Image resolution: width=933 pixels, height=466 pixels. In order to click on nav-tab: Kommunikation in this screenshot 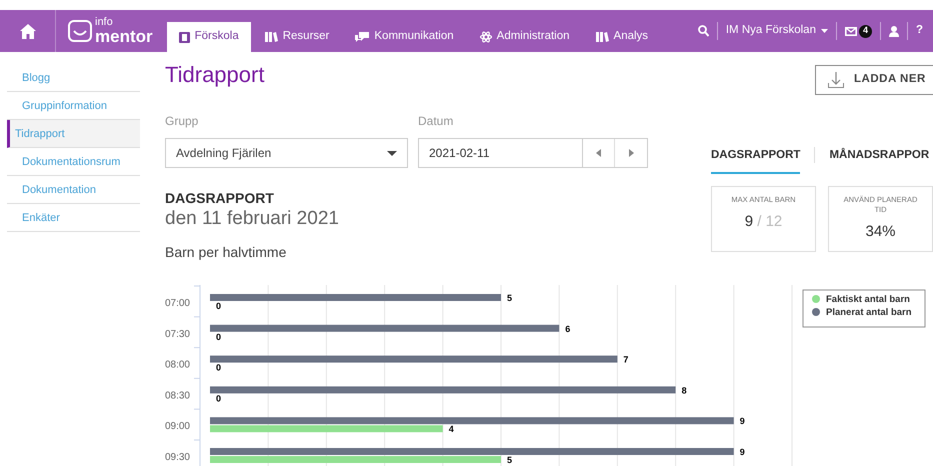, I will do `click(404, 37)`.